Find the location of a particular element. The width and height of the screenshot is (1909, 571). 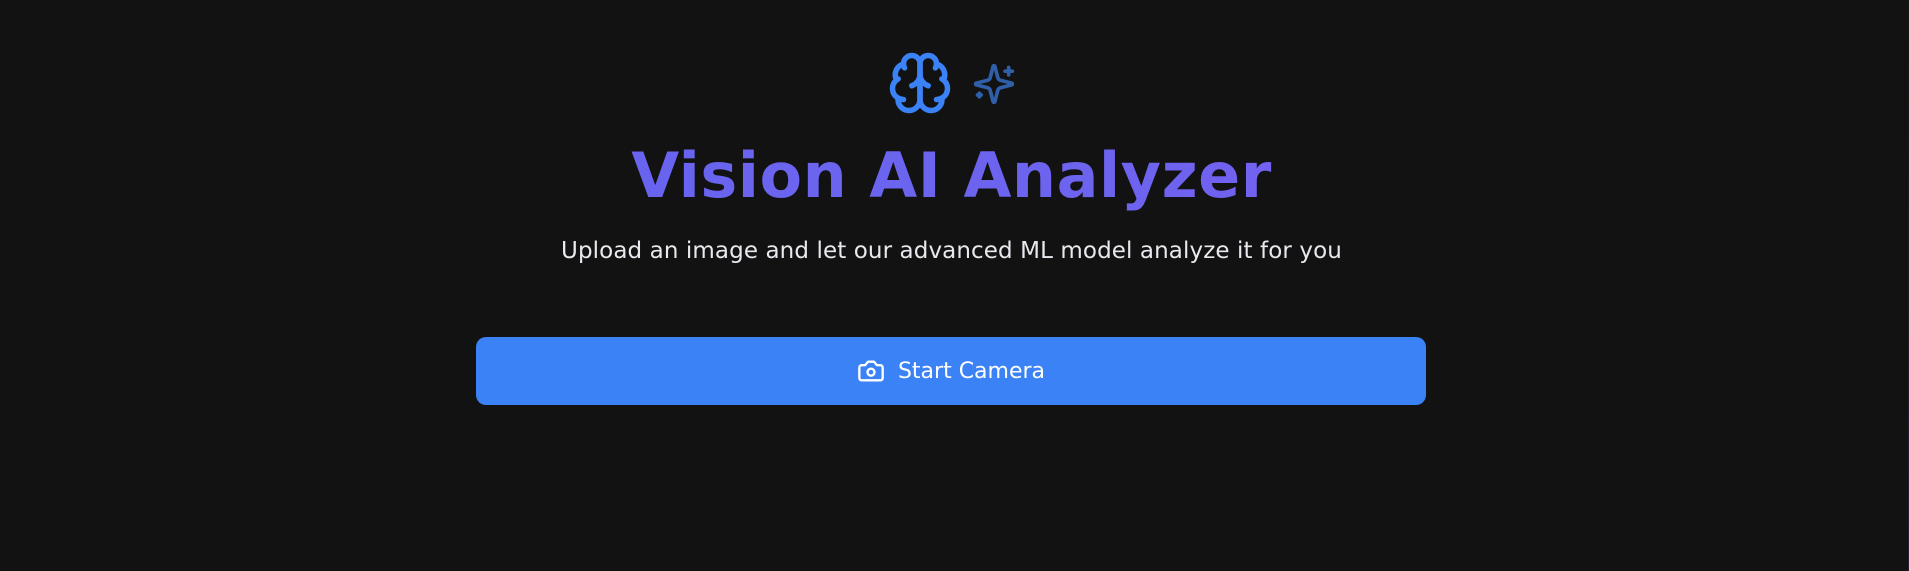

start-camera-button: Start Camera is located at coordinates (951, 371).